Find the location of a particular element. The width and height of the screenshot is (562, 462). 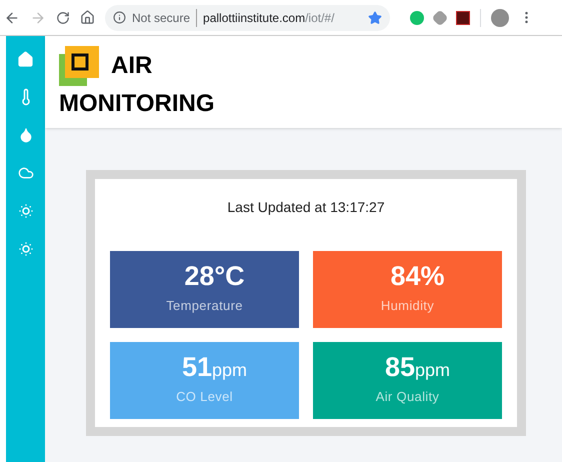

last-updated-text: Last Updated at 13:17:27 is located at coordinates (306, 207).